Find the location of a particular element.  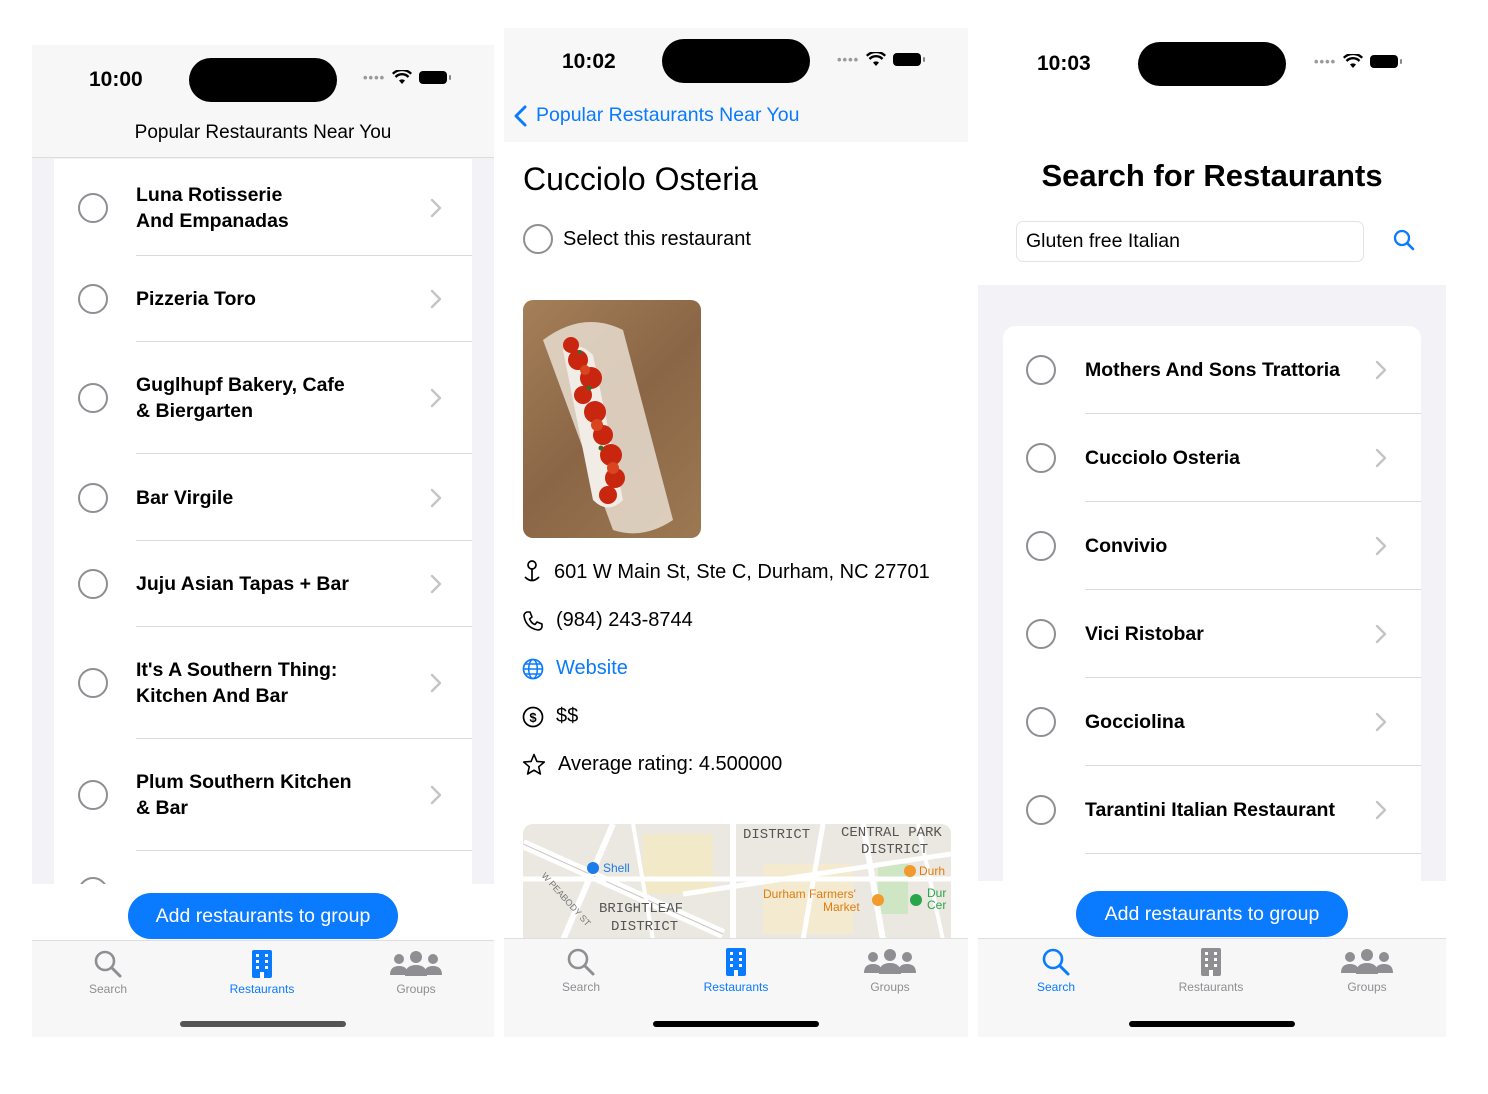

restaurant-name-line1: It's A Southern Thing: is located at coordinates (237, 670).